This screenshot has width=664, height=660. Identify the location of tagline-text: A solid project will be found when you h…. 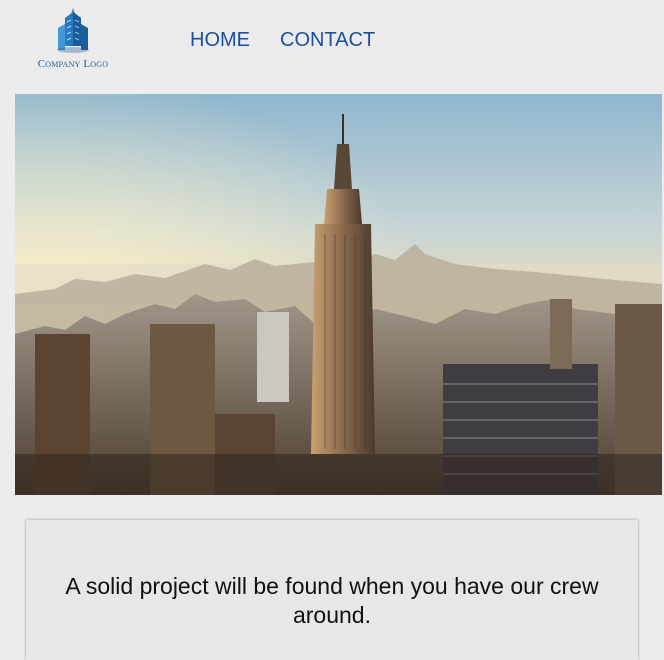
(332, 600).